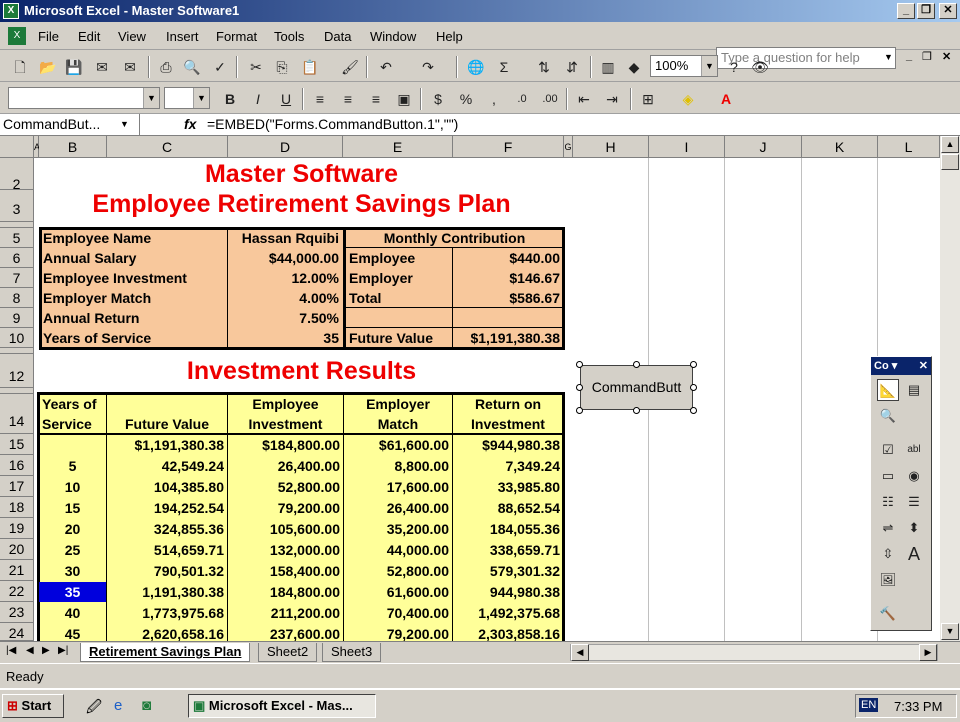 The width and height of the screenshot is (960, 722). I want to click on results-cell: 20, so click(72, 529).